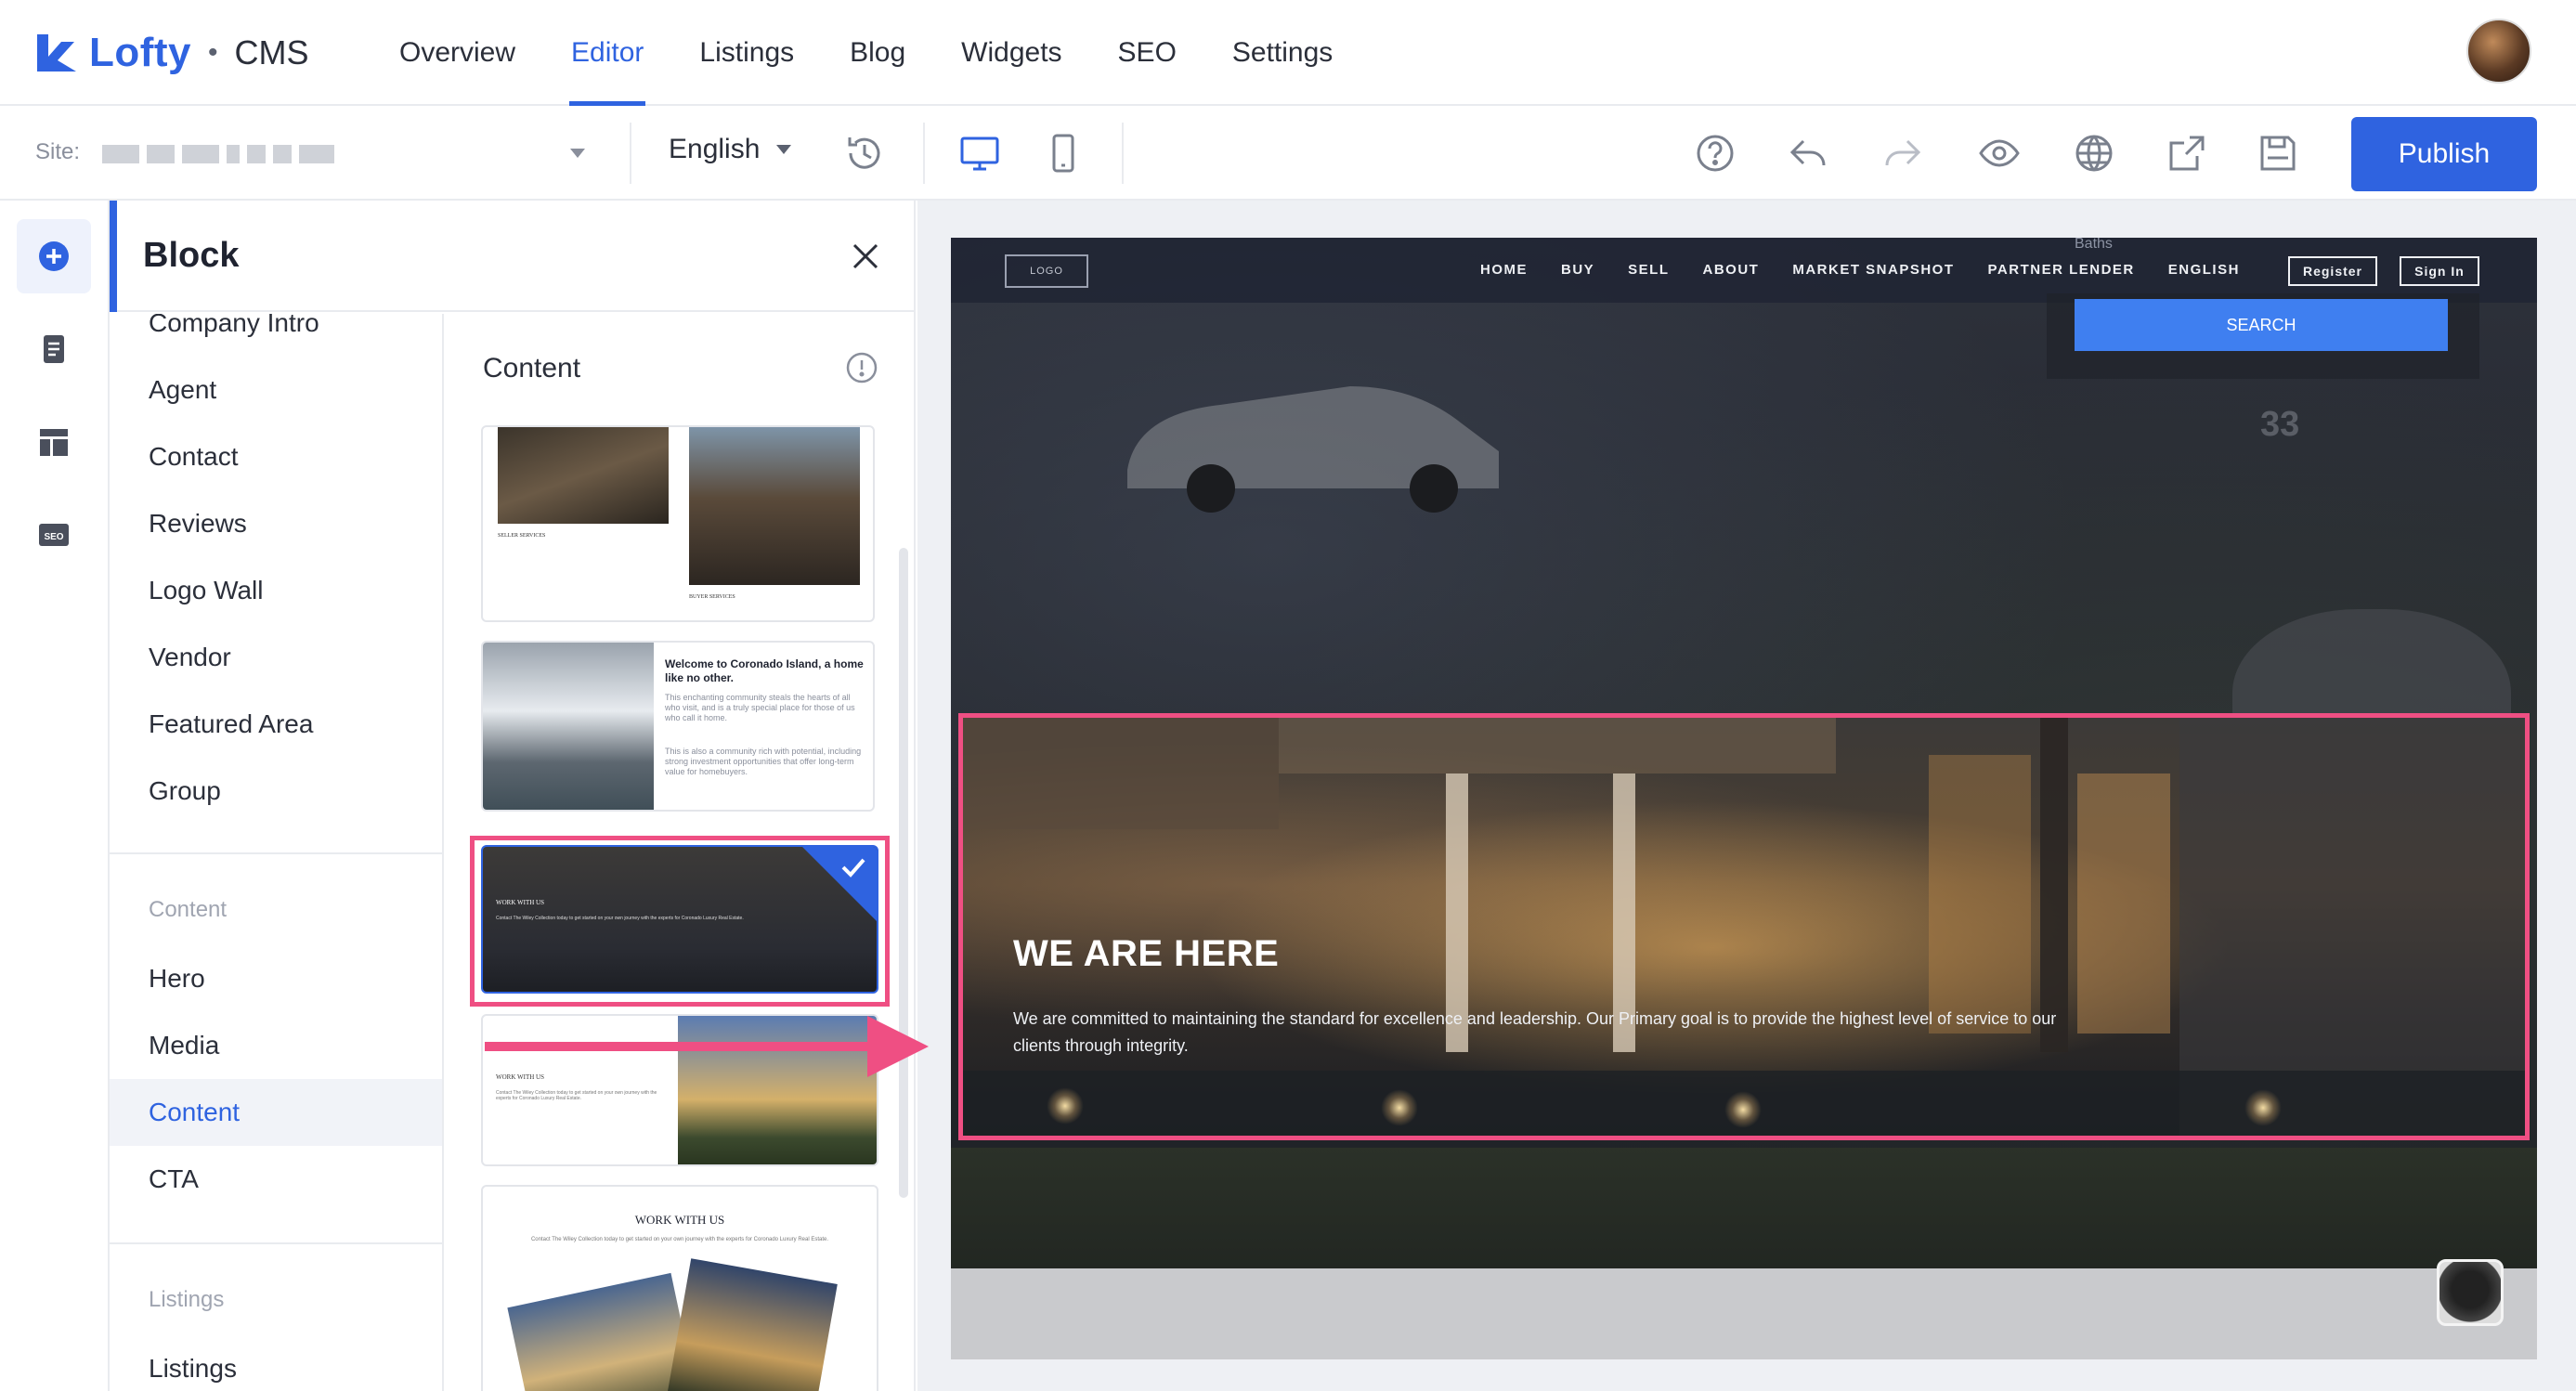 The image size is (2576, 1391). Describe the element at coordinates (679, 1220) in the screenshot. I see `thumbnail-label: WORK WITH US` at that location.